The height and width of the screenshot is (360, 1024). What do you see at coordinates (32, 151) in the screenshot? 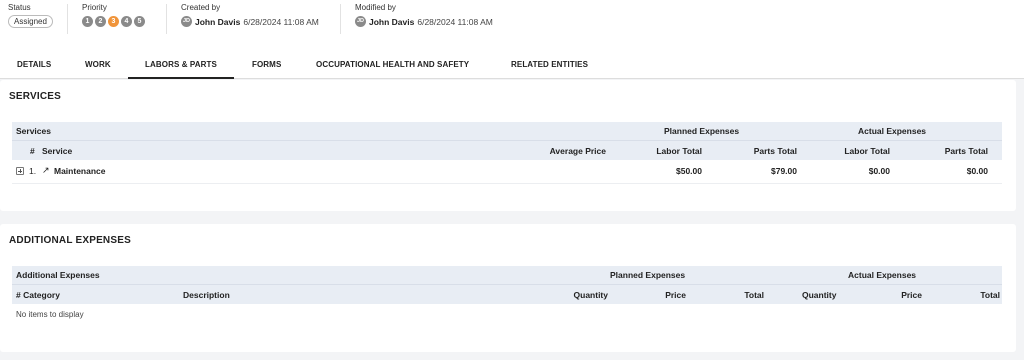
I see `column-num: #` at bounding box center [32, 151].